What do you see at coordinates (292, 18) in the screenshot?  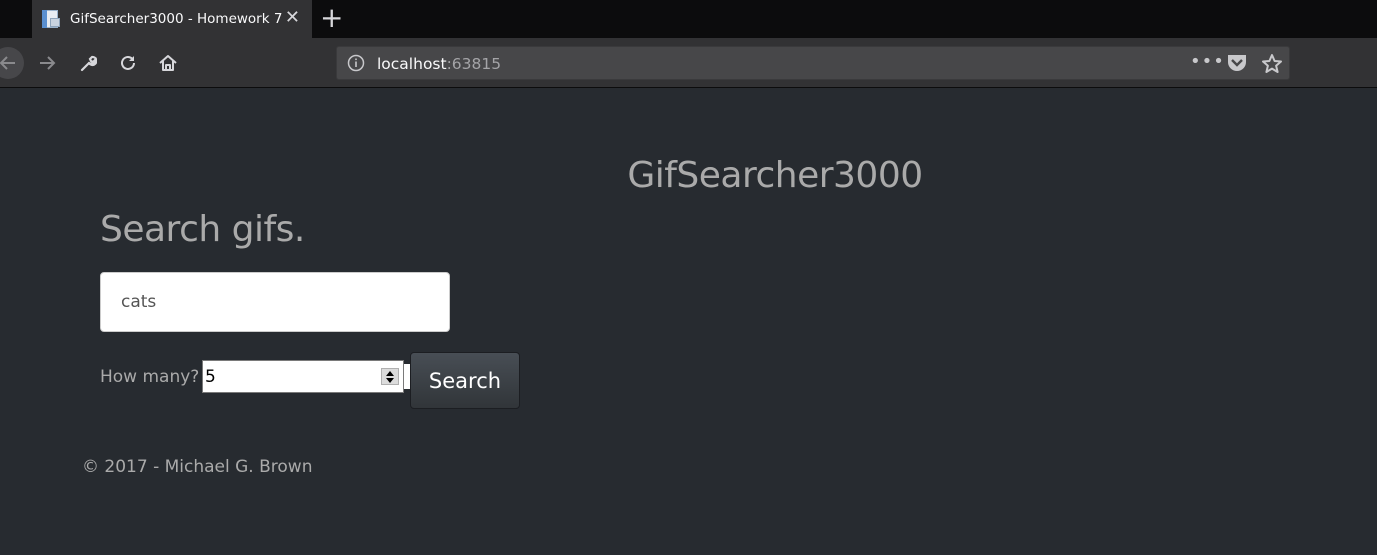 I see `close-icon: ✕` at bounding box center [292, 18].